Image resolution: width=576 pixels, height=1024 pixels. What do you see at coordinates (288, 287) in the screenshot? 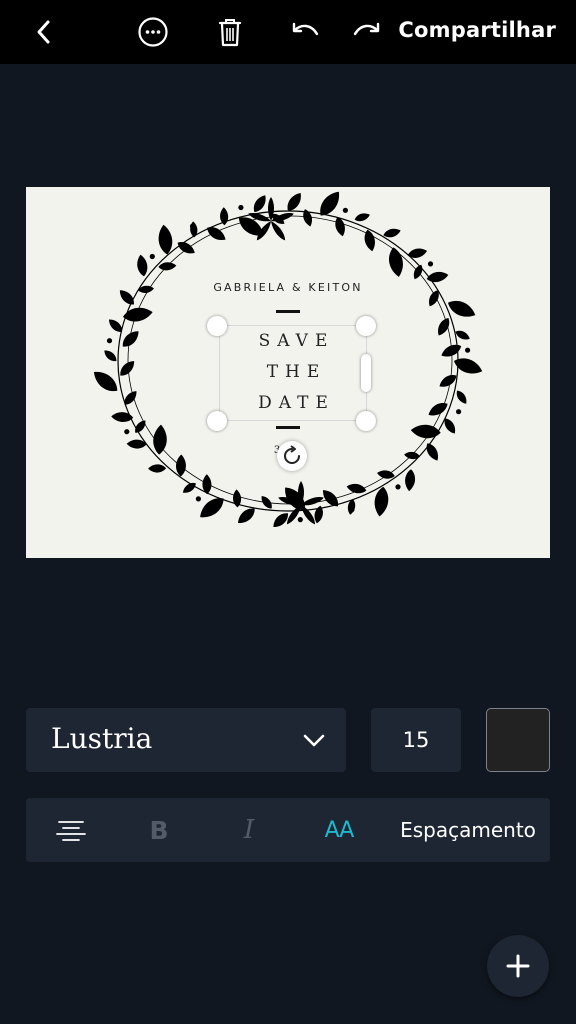
I see `couple-names-text: GABRIELA & KEITON` at bounding box center [288, 287].